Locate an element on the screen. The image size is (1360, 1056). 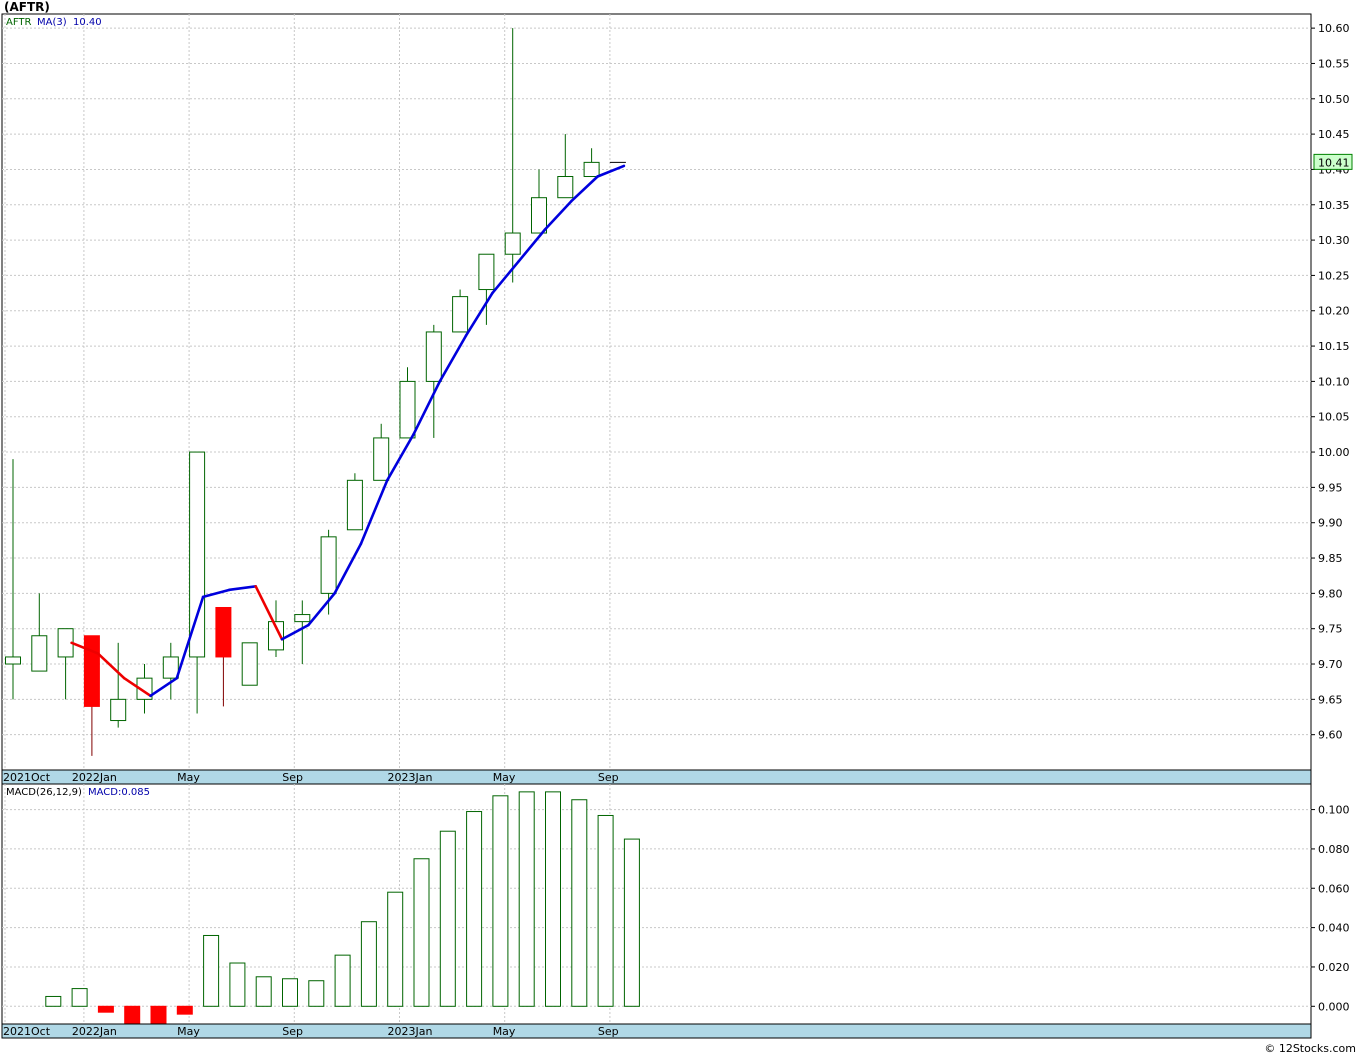
macd-ytick-label: 0.080 is located at coordinates (1334, 849).